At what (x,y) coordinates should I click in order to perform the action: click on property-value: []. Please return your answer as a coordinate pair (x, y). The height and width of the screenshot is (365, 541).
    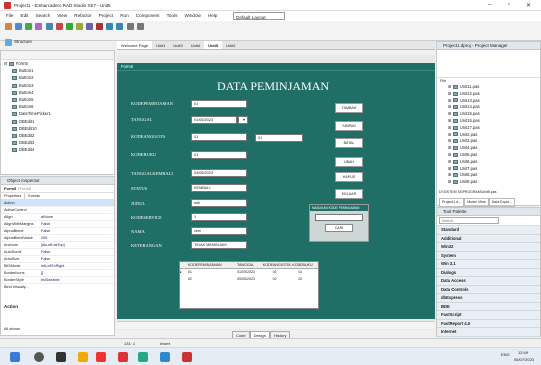
    Looking at the image, I should click on (77, 273).